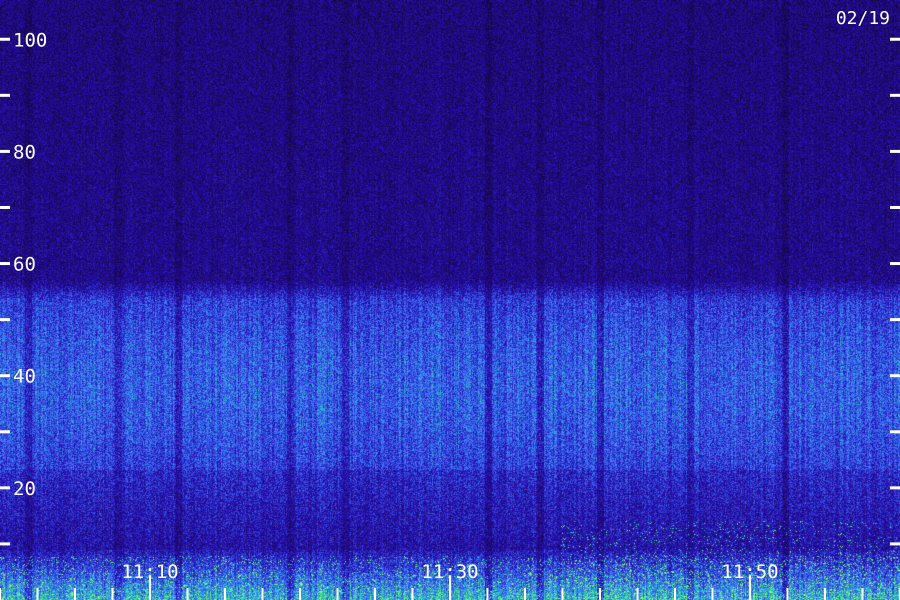 This screenshot has width=900, height=600. Describe the element at coordinates (449, 572) in the screenshot. I see `x-tick-label-1: 11:30` at that location.